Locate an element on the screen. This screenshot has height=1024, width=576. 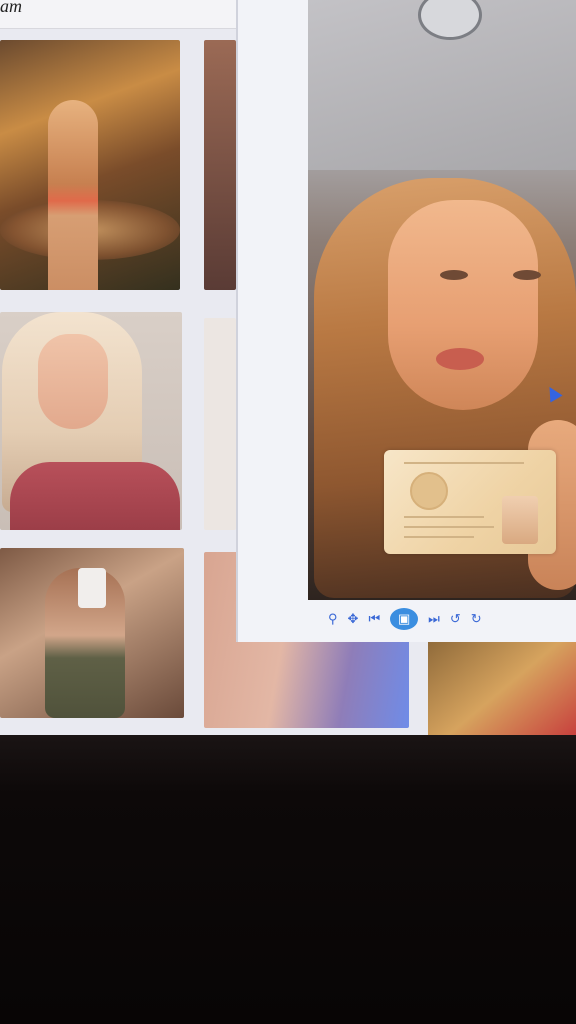
slideshow-button: ▣ is located at coordinates (404, 619).